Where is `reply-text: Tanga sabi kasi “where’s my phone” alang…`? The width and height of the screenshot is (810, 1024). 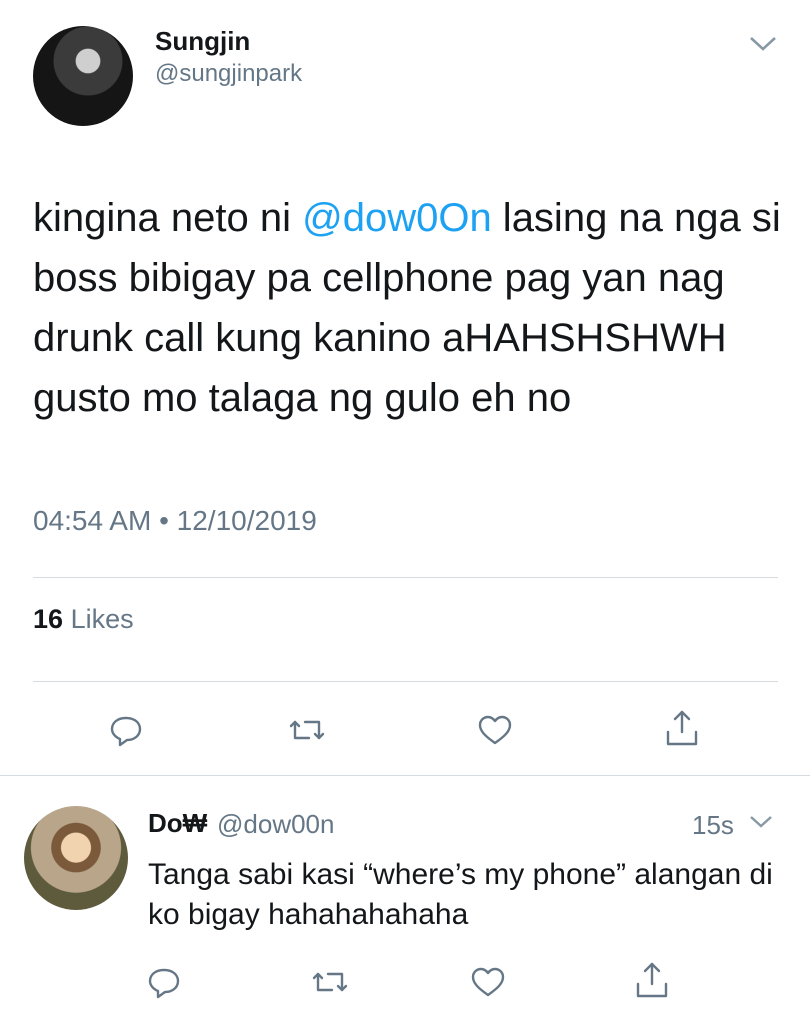 reply-text: Tanga sabi kasi “where’s my phone” alang… is located at coordinates (460, 894).